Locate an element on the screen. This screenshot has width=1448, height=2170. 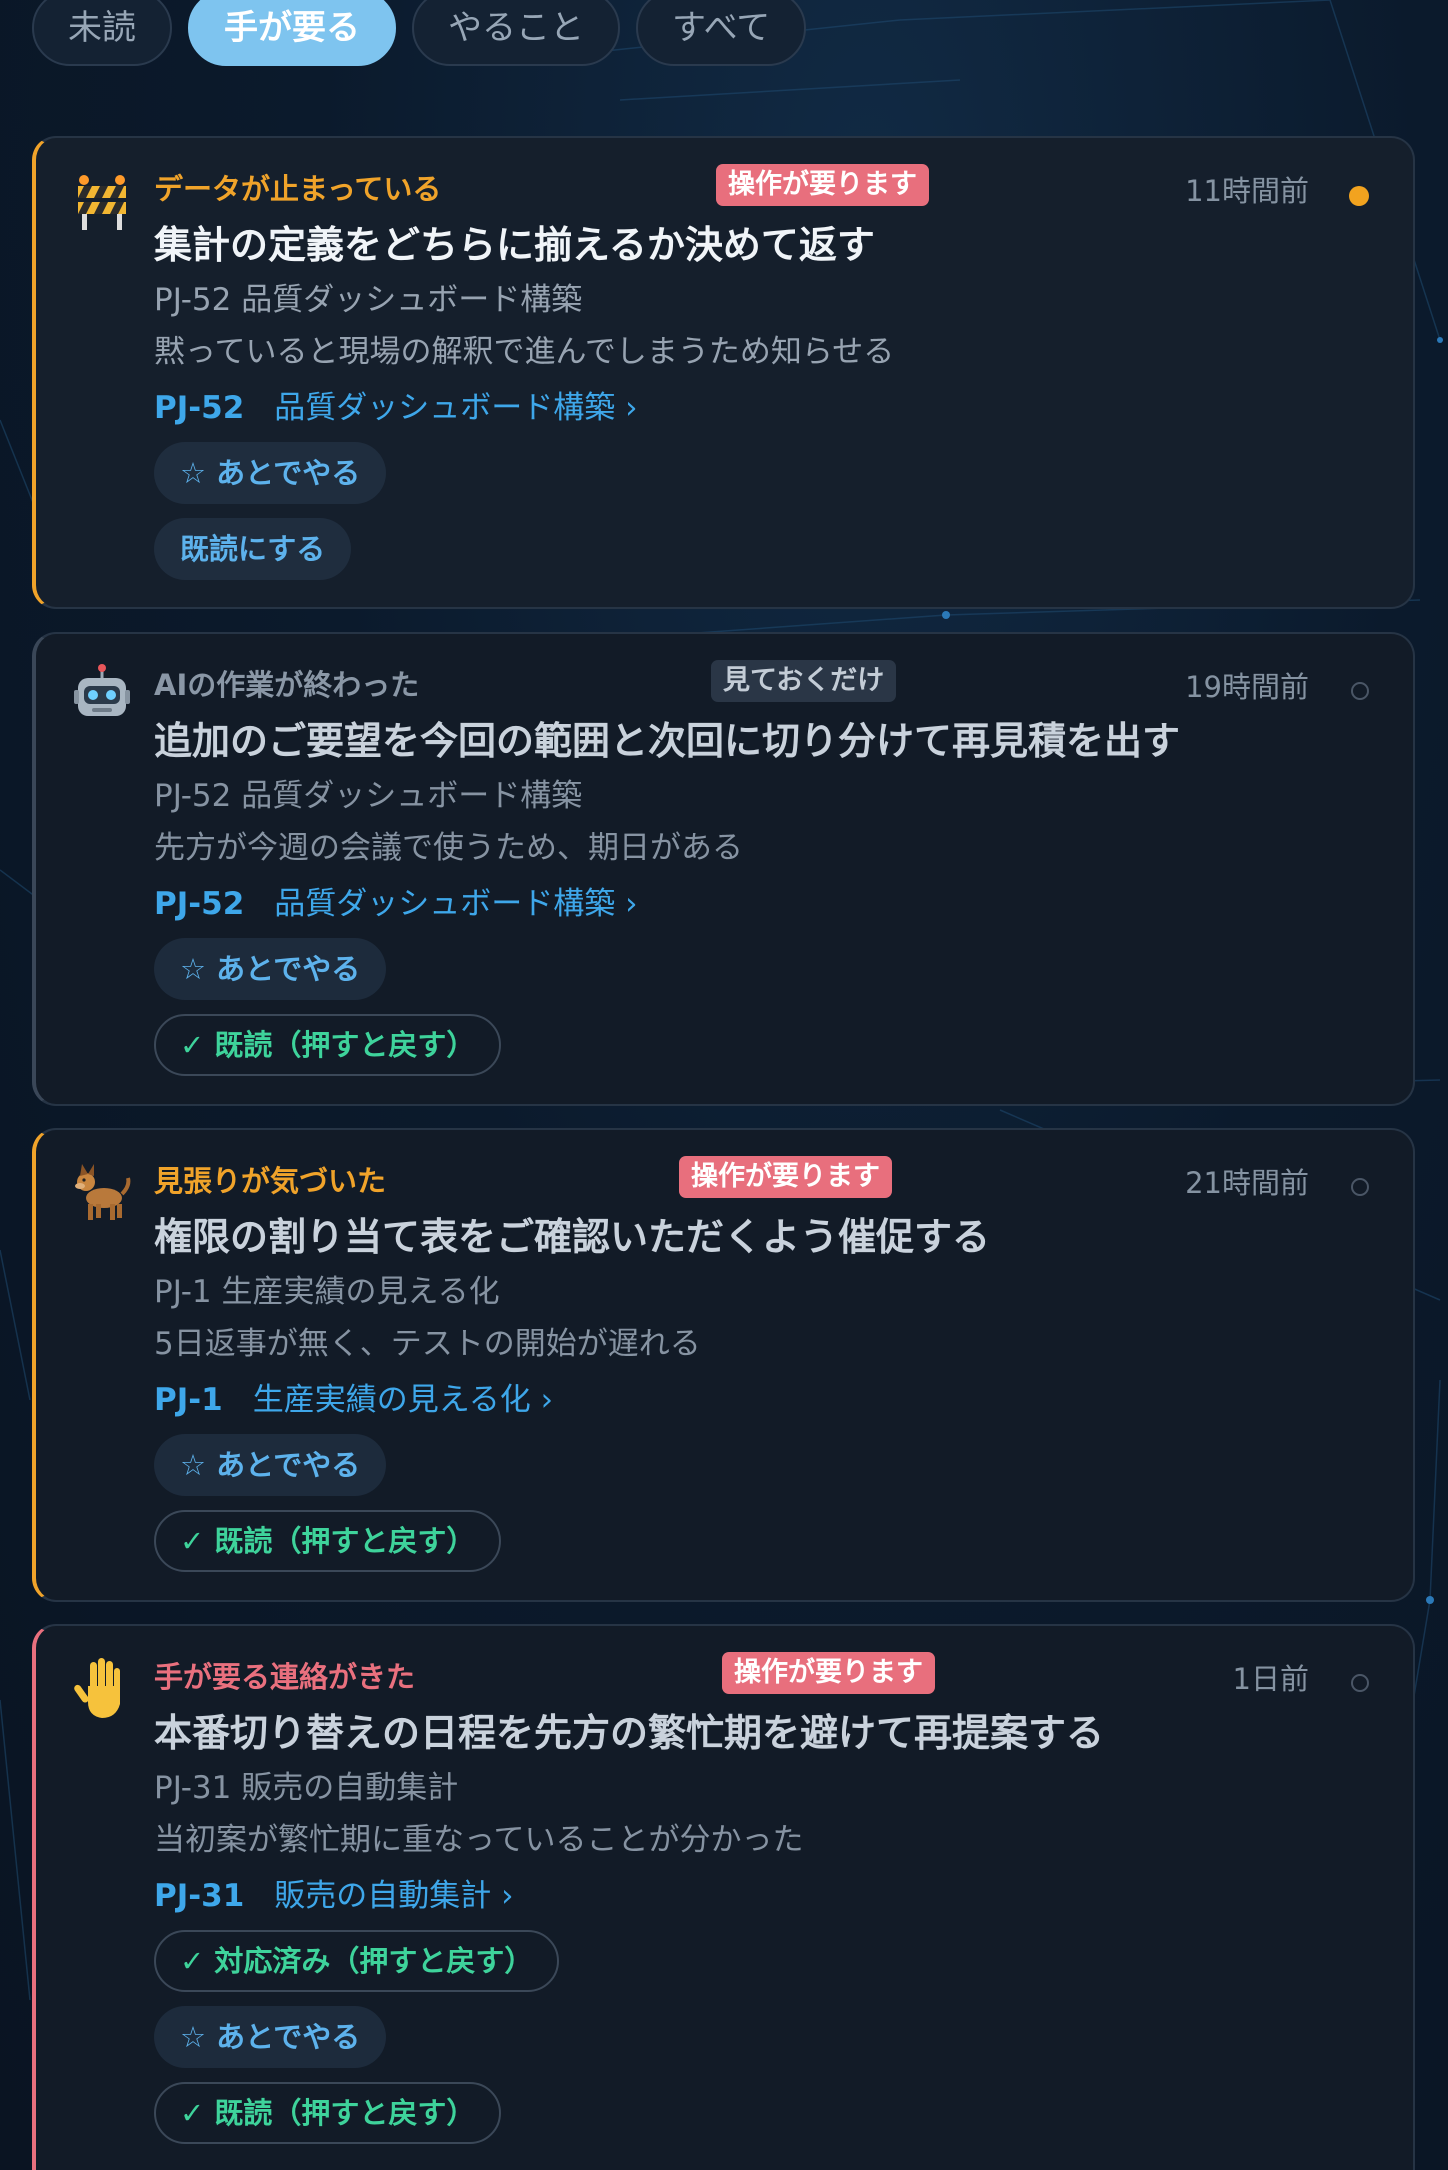
filter-tabs: 未読 手が要る やること すべて is located at coordinates (419, 33).